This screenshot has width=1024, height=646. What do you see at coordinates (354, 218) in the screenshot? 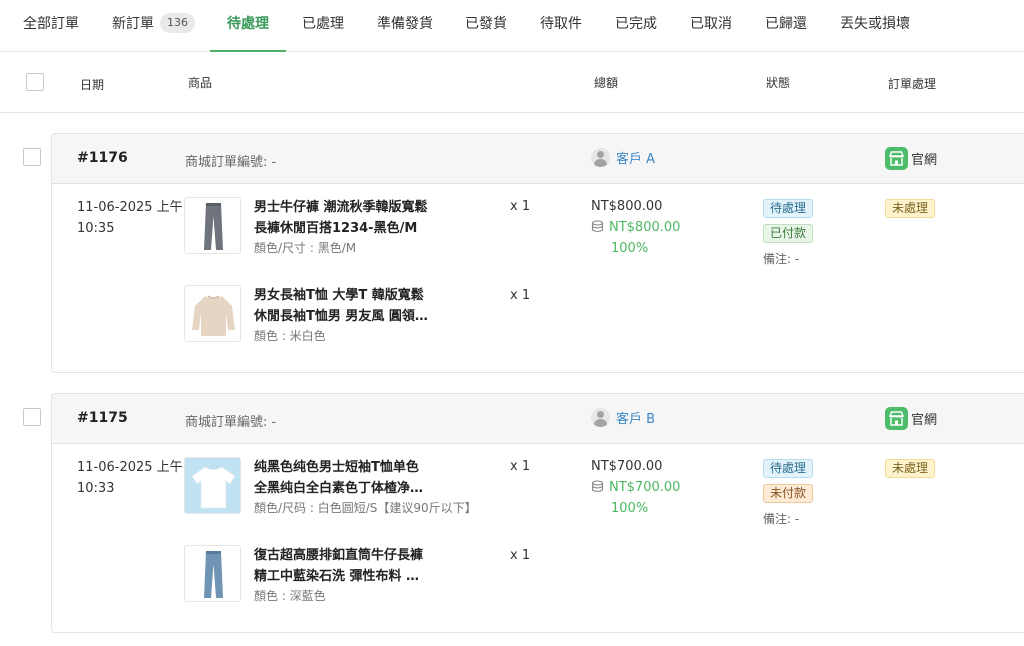
I see `product-name: 男士牛仔褲 潮流秋季韓版寬鬆 長褲休閒百搭1234-黑色/M` at bounding box center [354, 218].